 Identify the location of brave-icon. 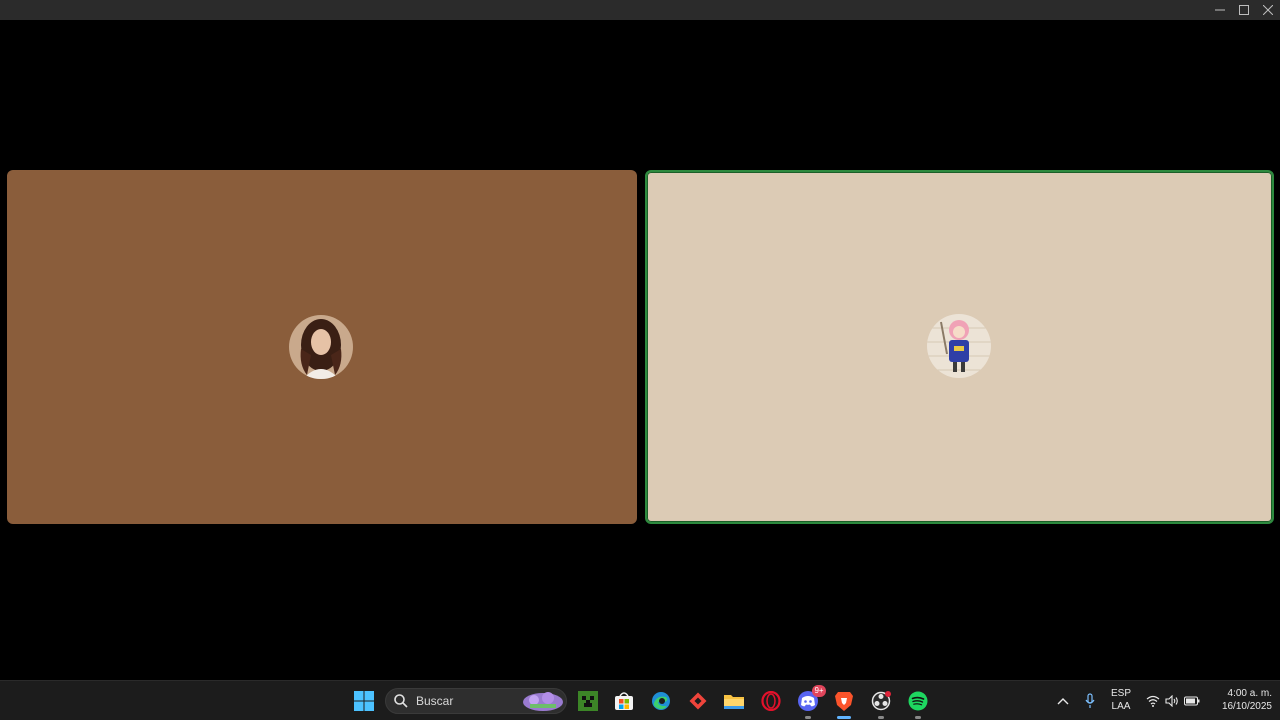
(844, 701).